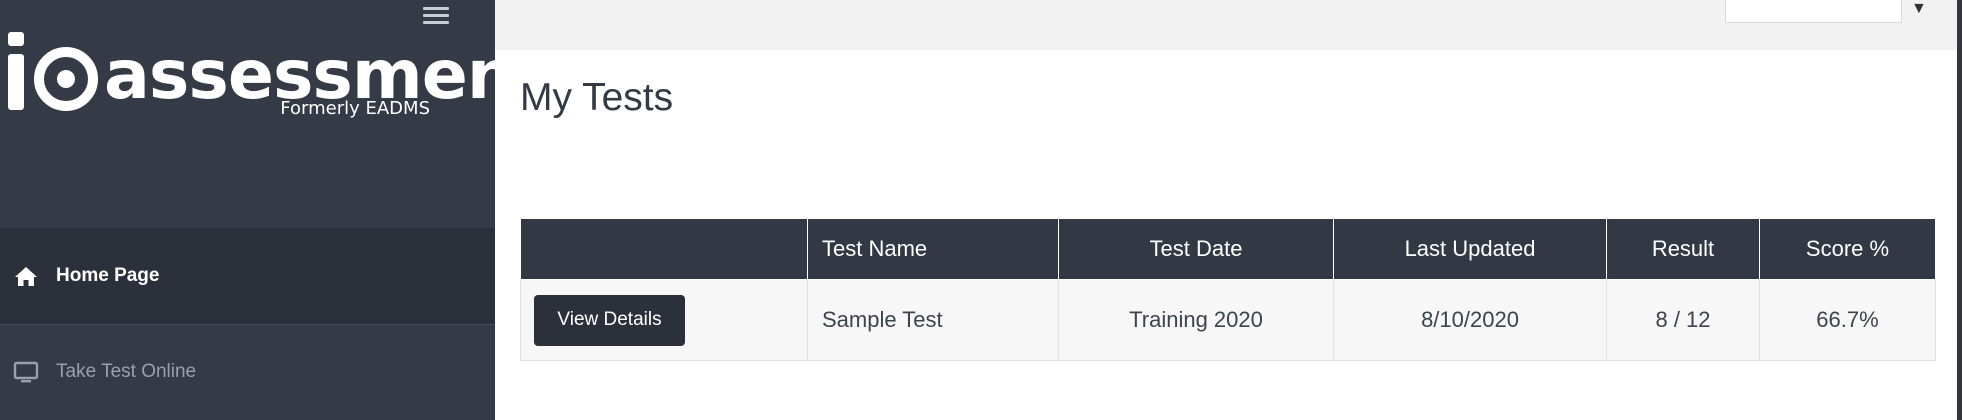 The width and height of the screenshot is (1962, 420). Describe the element at coordinates (276, 75) in the screenshot. I see `app-logo: assessment Formerly EADMS` at that location.